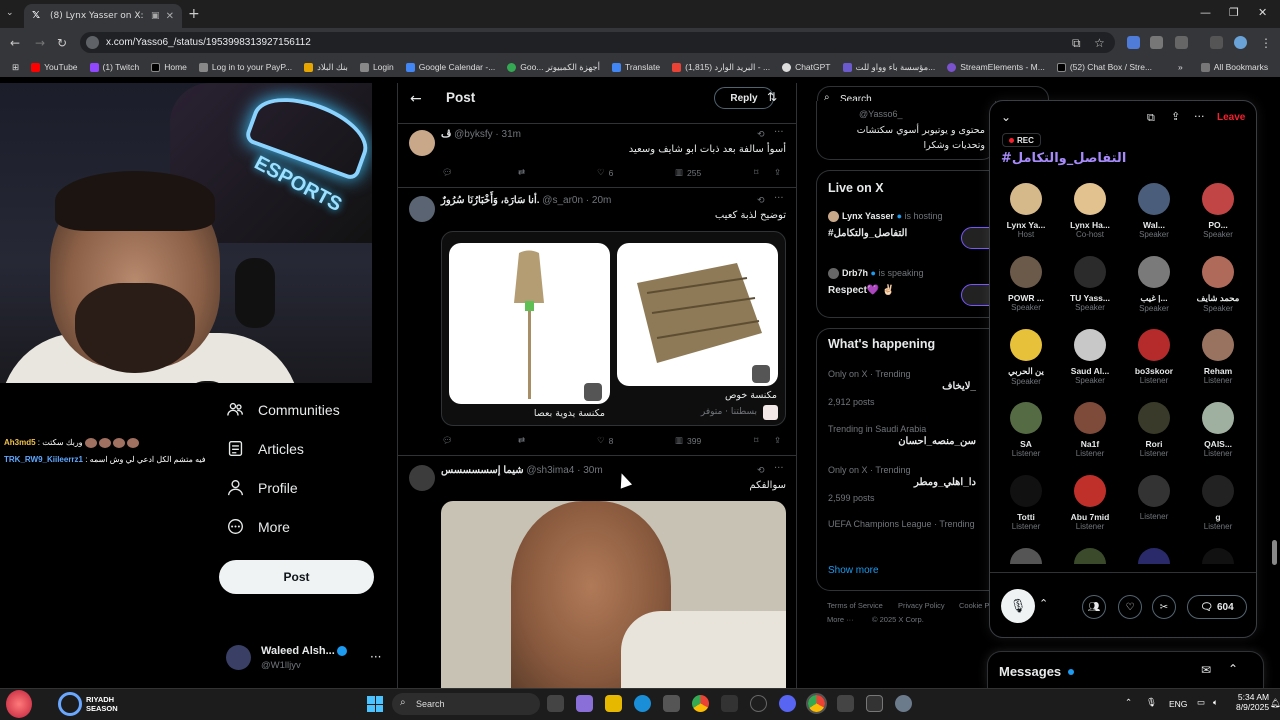 This screenshot has height=720, width=1280. Describe the element at coordinates (744, 98) in the screenshot. I see `reply-button: Reply` at that location.